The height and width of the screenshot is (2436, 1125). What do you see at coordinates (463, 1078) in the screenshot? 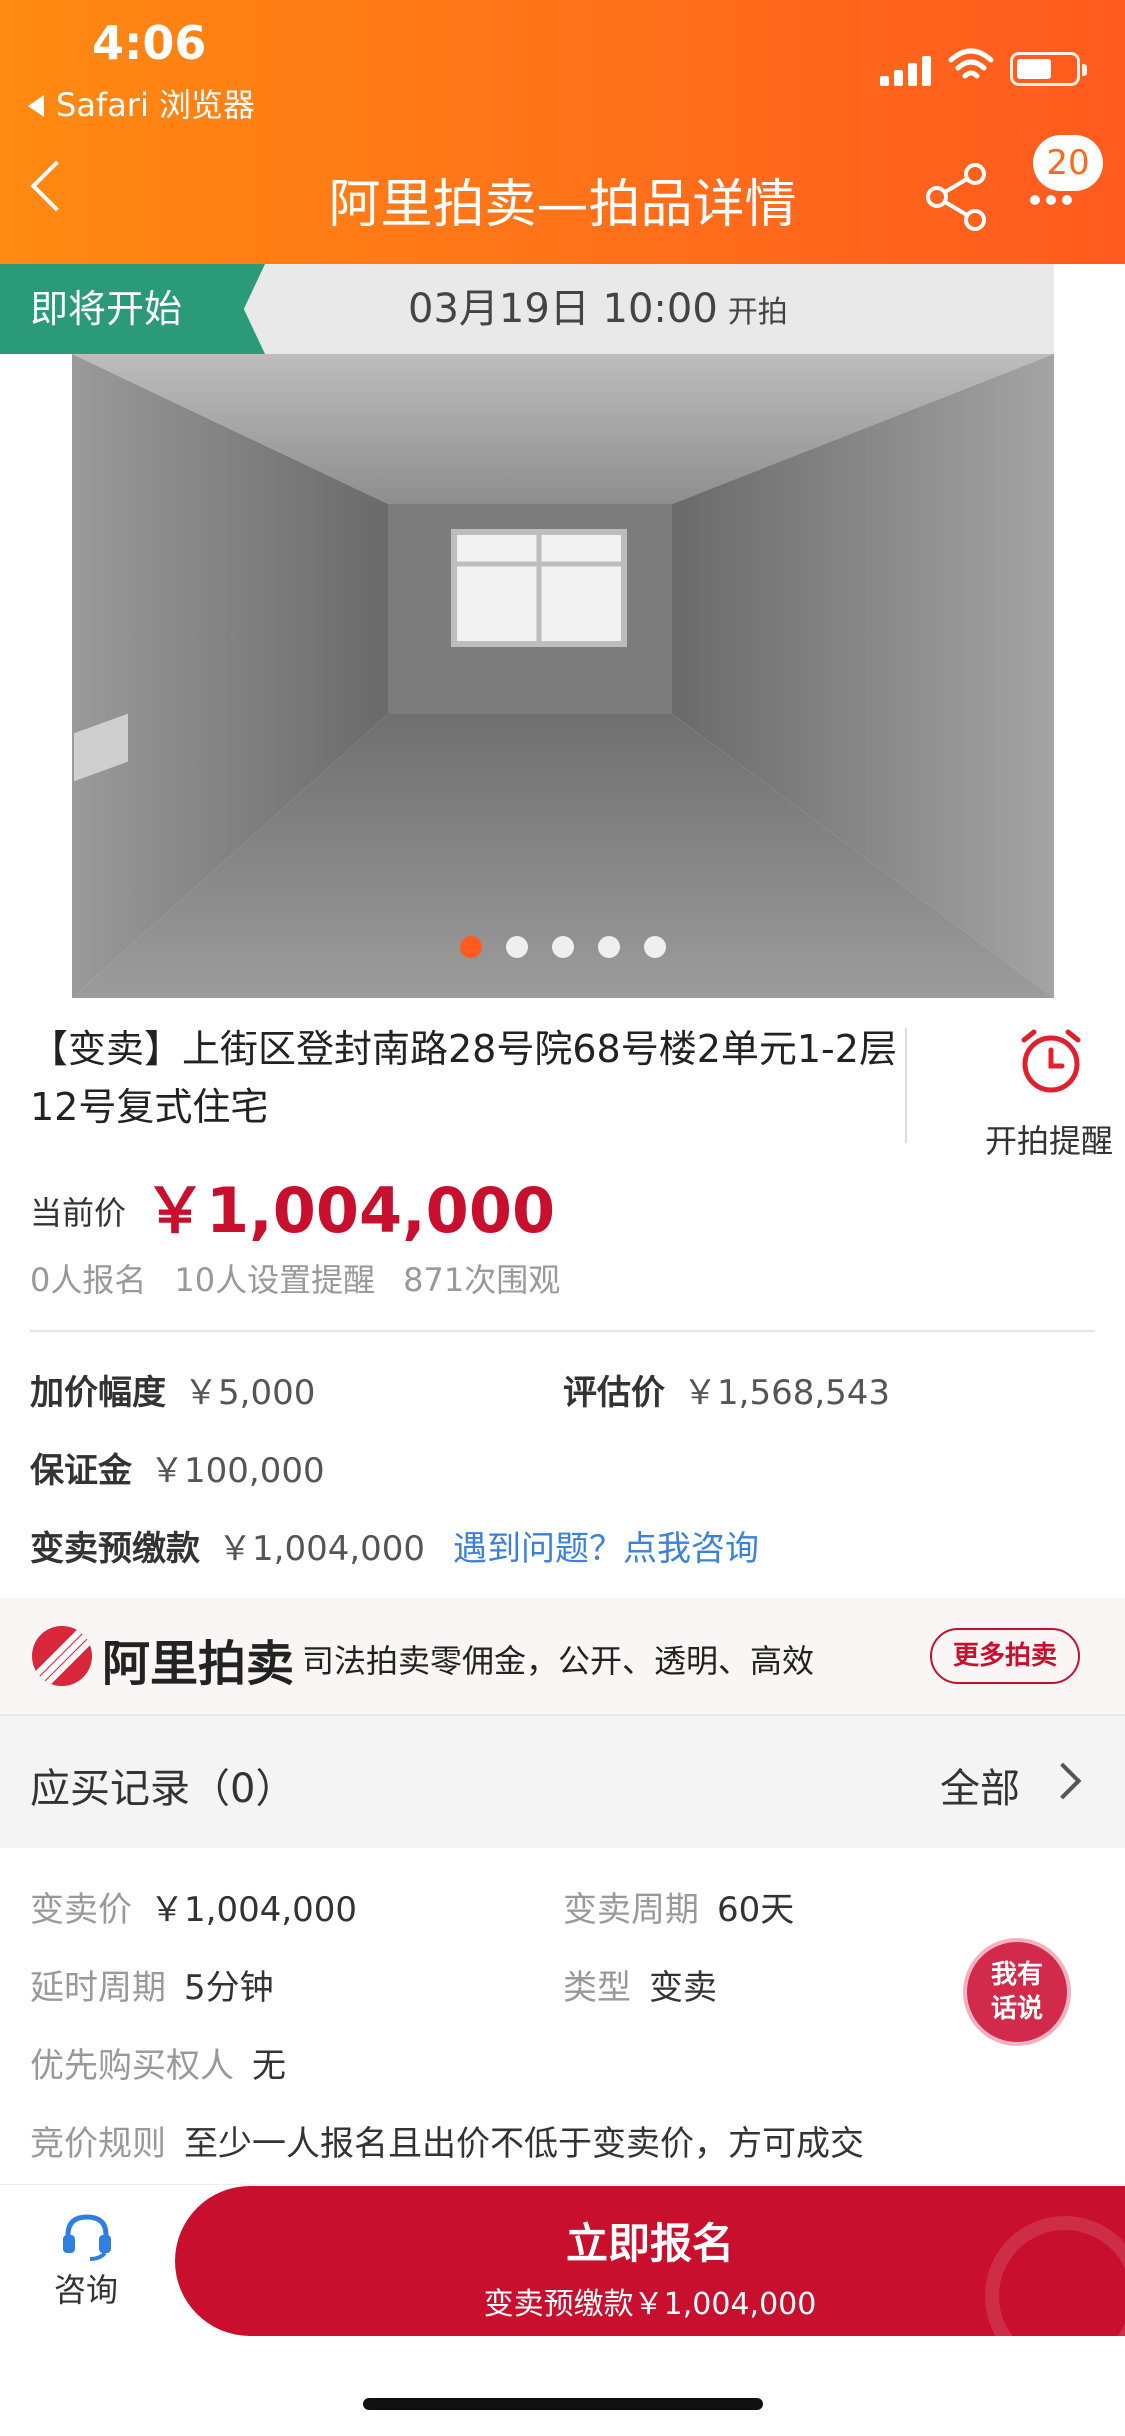
I see `item-title: 【变卖】上街区登封南路28号院68号楼2单元1-2层12号复式住宅` at bounding box center [463, 1078].